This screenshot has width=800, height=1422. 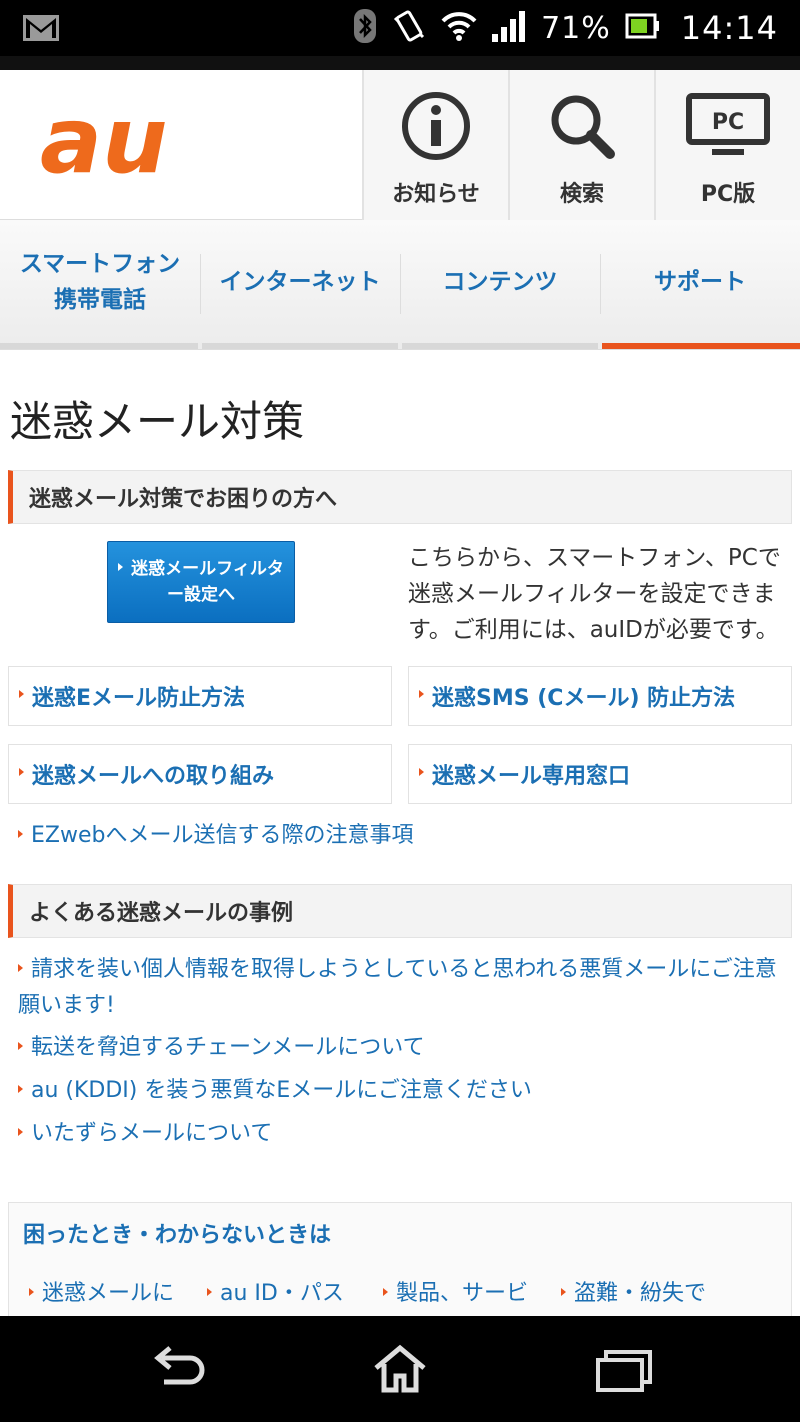 What do you see at coordinates (581, 194) in the screenshot?
I see `search-label: 検索` at bounding box center [581, 194].